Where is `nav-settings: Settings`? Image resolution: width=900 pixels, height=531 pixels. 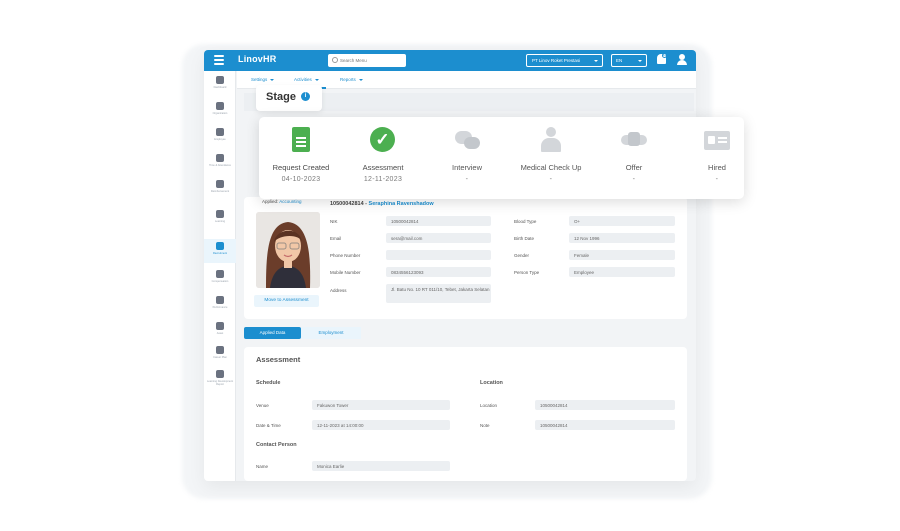
nav-settings: Settings is located at coordinates (263, 79).